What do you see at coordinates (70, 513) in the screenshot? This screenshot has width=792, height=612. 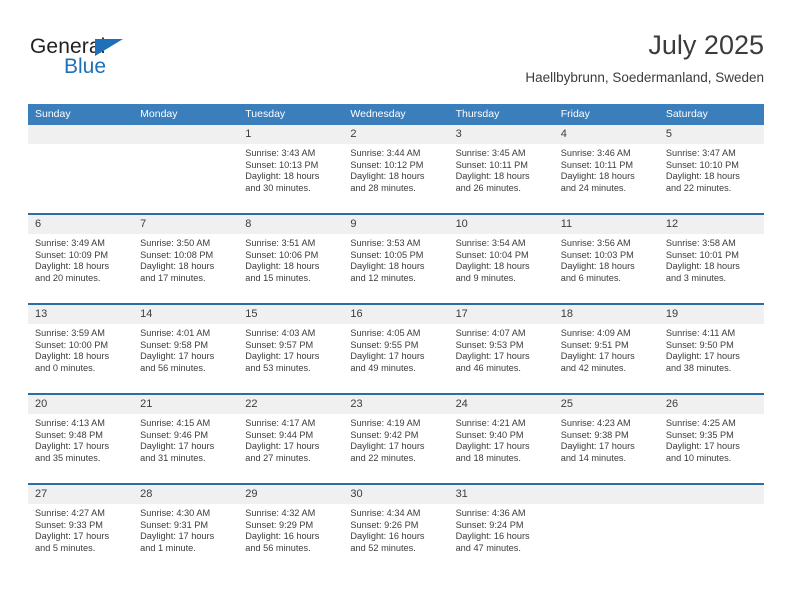 I see `day-sunrise-text: Sunrise: 4:27 AM` at bounding box center [70, 513].